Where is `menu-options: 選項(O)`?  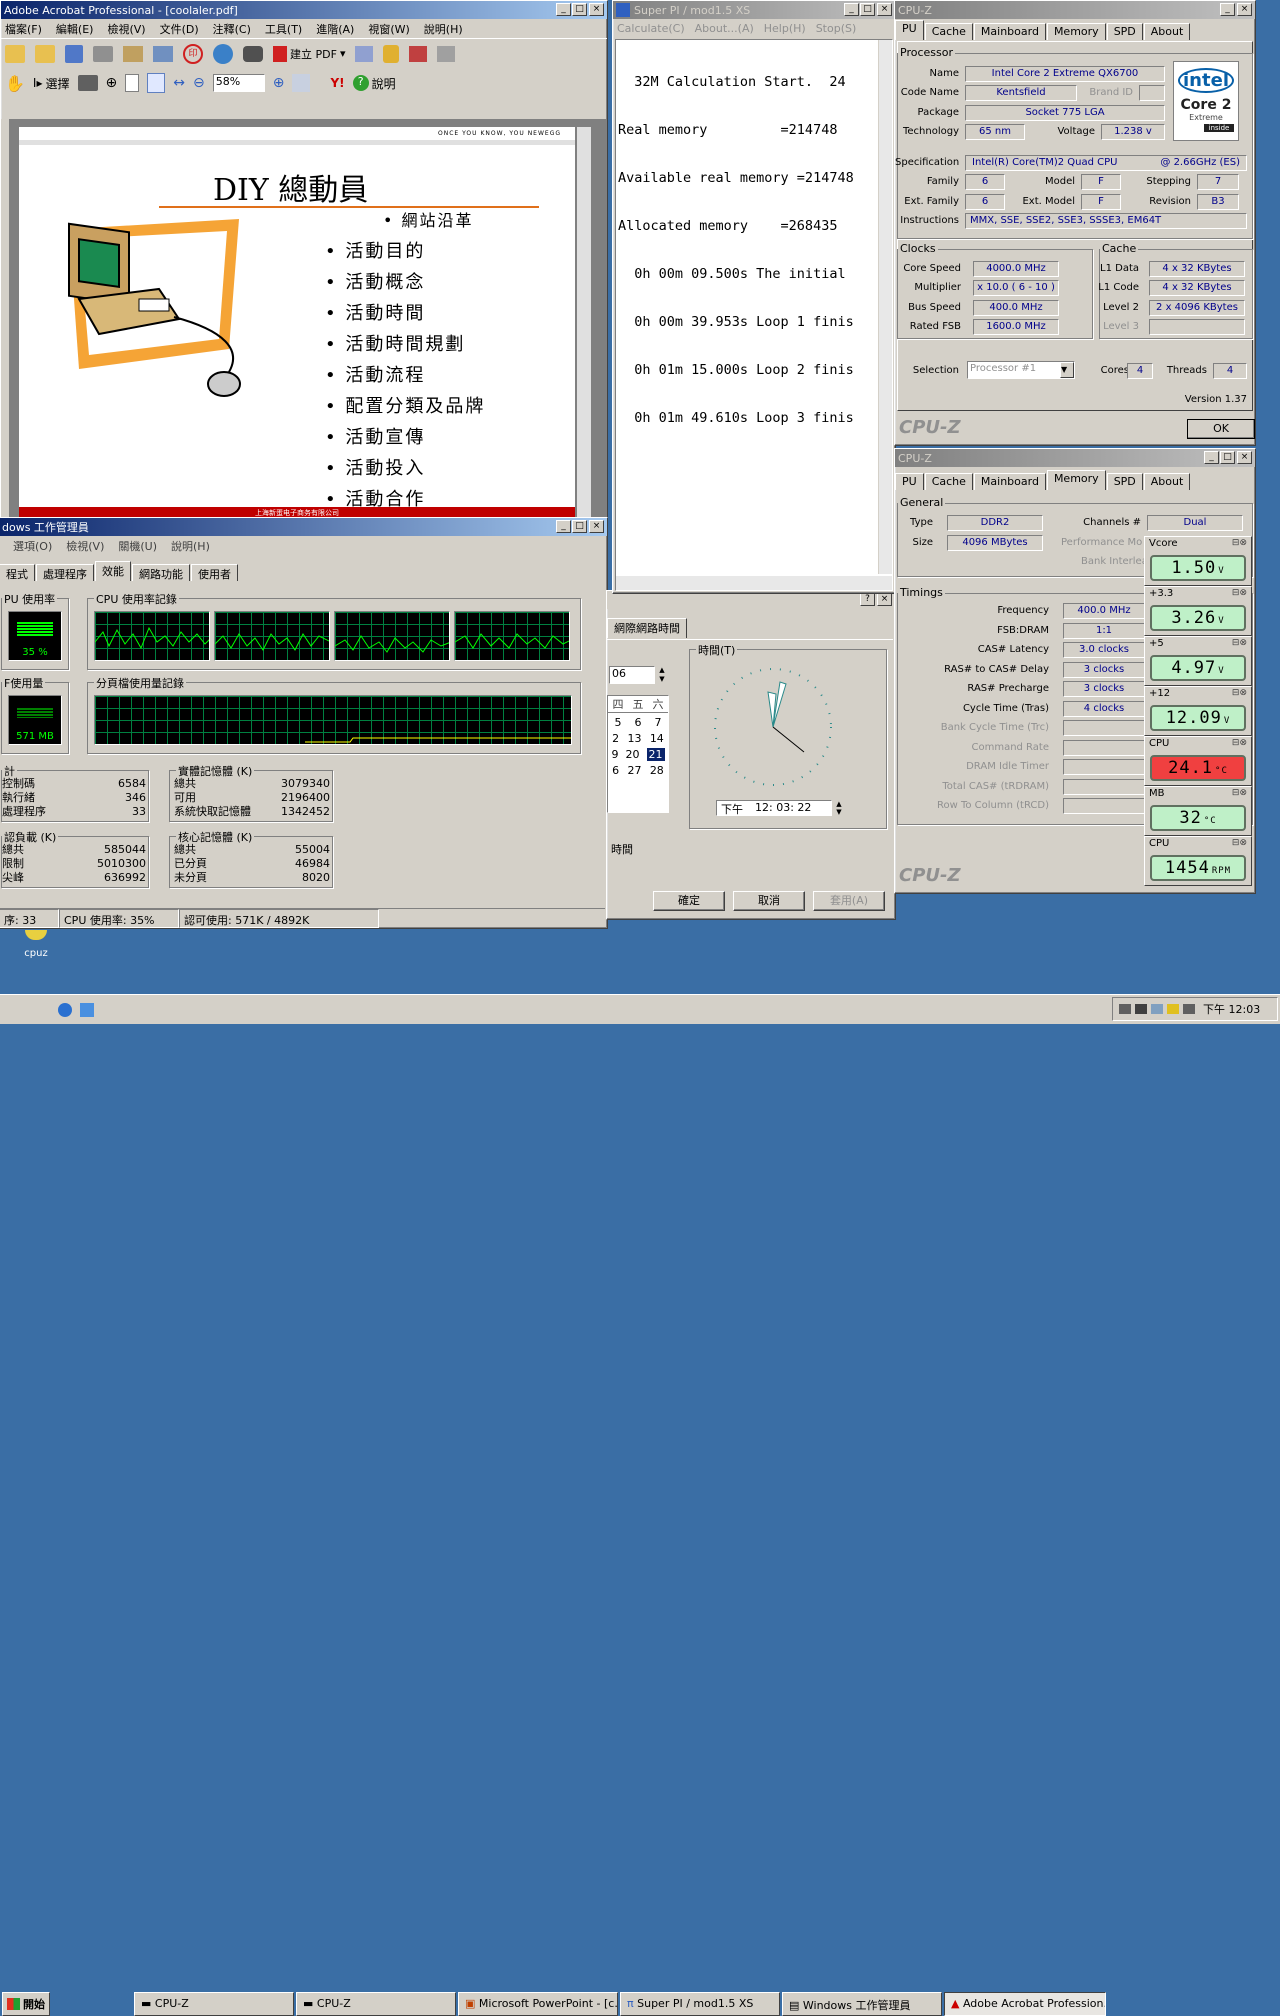
menu-options: 選項(O) is located at coordinates (32, 546).